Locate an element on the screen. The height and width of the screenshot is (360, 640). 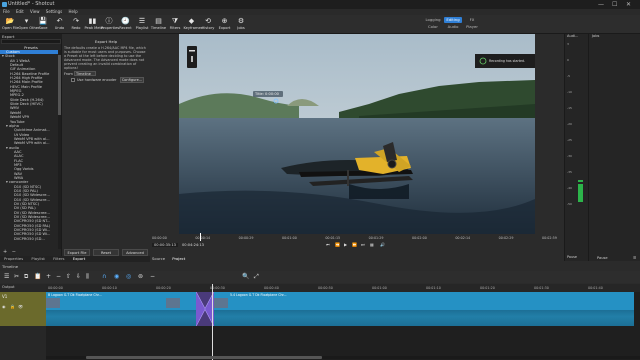
layout-tab-logging: Logging is located at coordinates (433, 20).